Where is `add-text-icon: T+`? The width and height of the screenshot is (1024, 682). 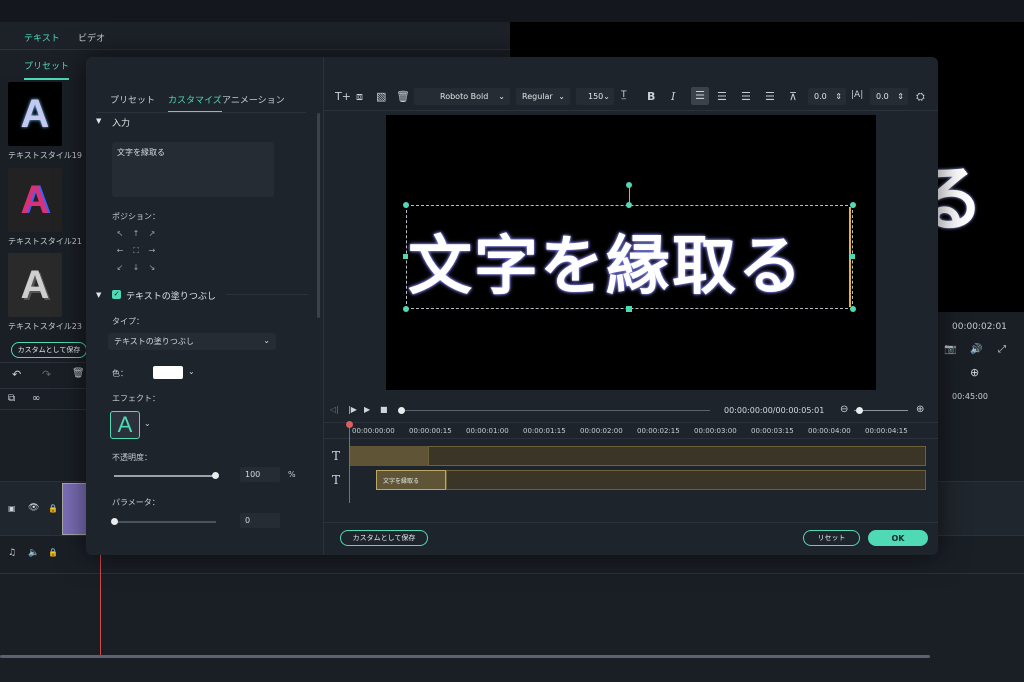 add-text-icon: T+ is located at coordinates (343, 96).